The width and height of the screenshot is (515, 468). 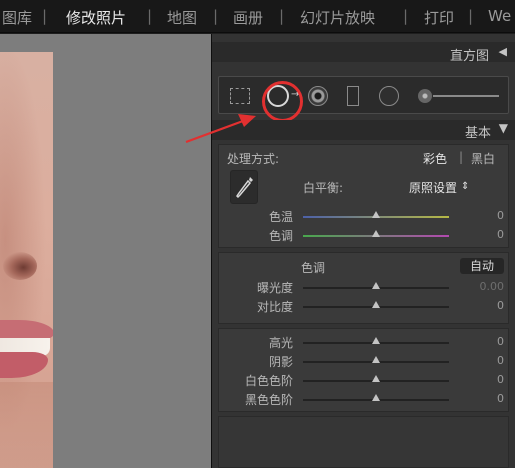 I want to click on tint-slider-thumb, so click(x=376, y=233).